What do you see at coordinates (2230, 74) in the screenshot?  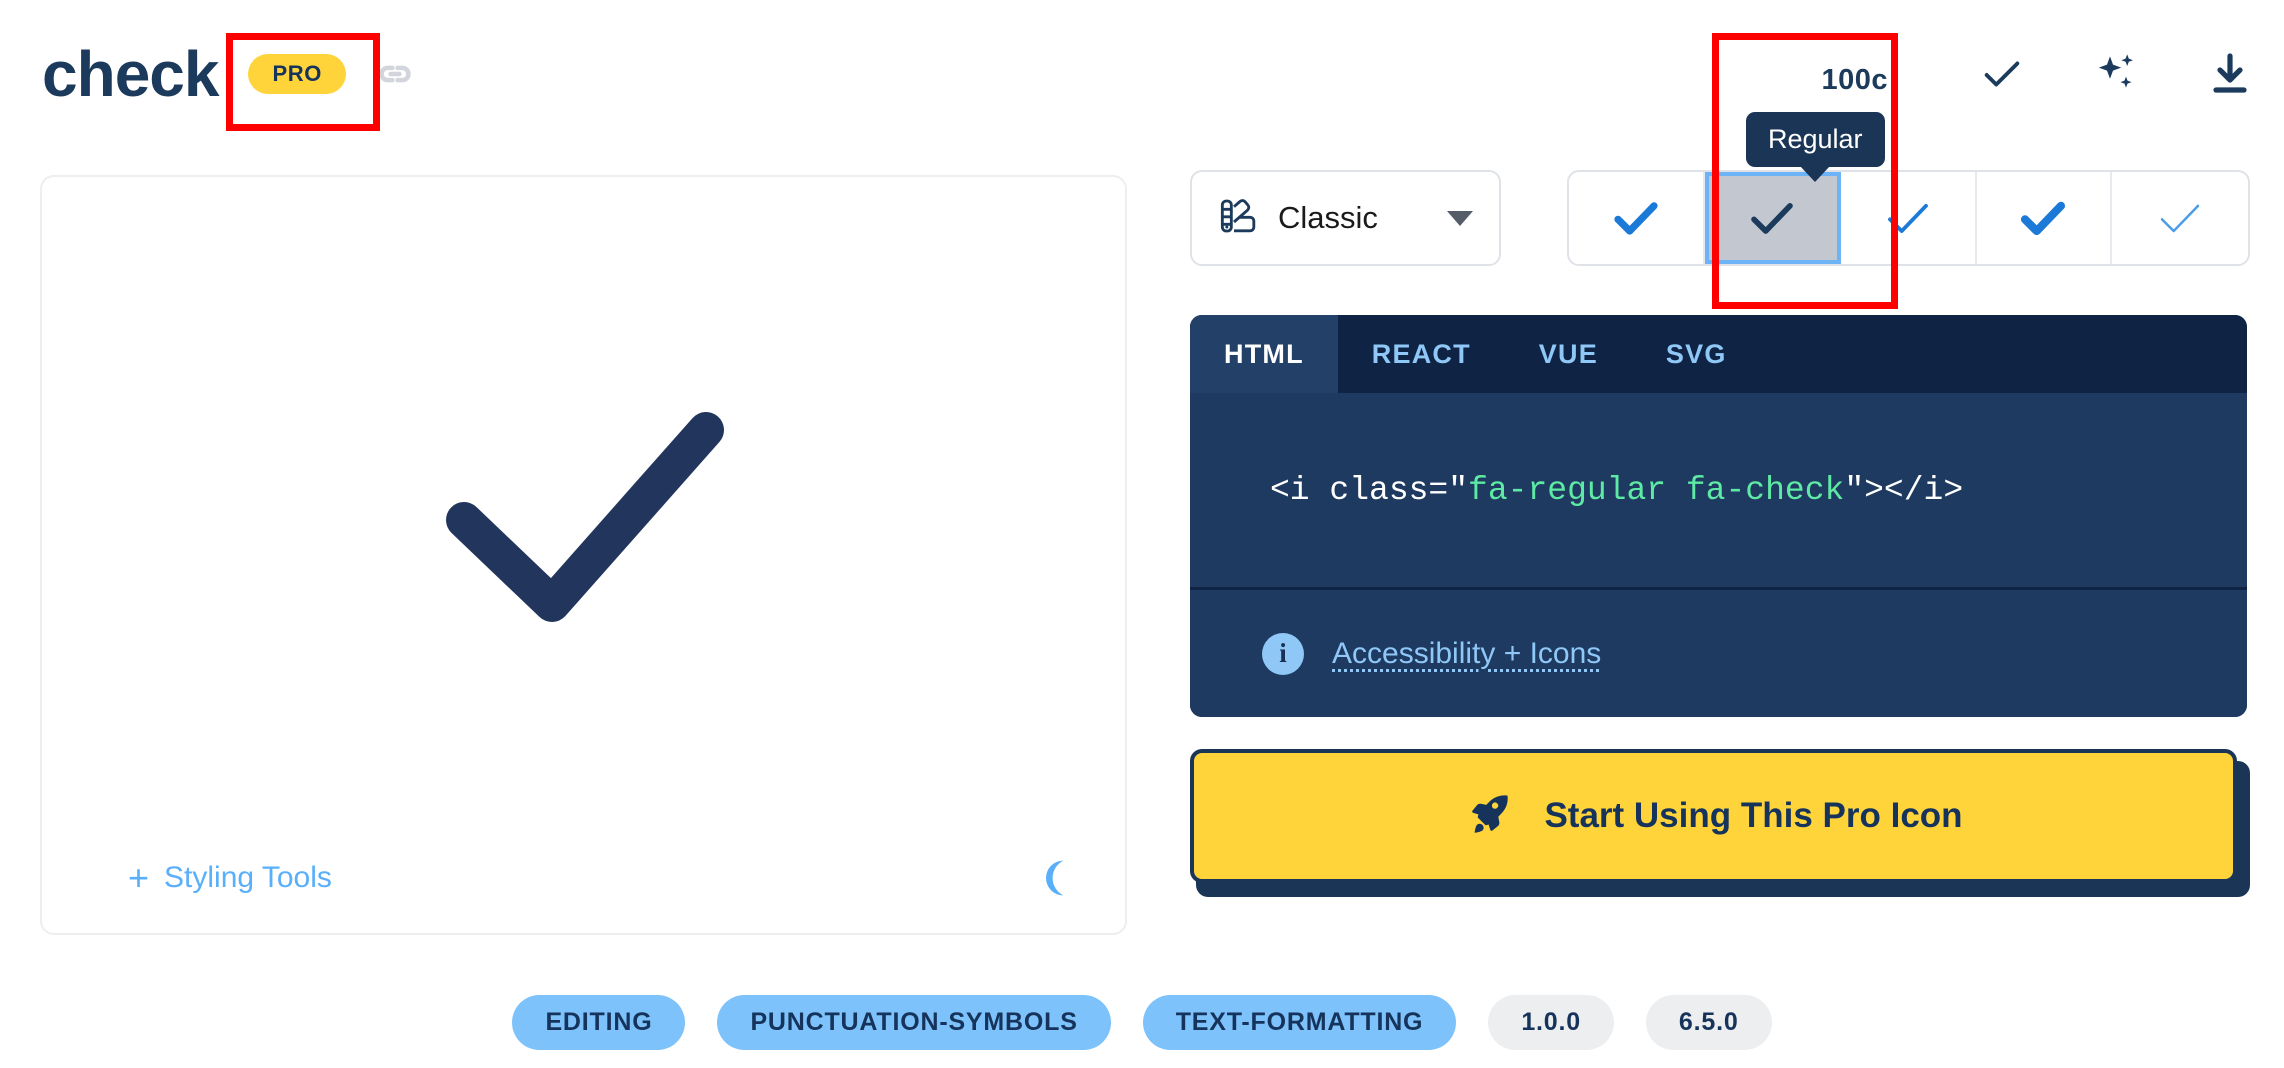 I see `download-icon` at bounding box center [2230, 74].